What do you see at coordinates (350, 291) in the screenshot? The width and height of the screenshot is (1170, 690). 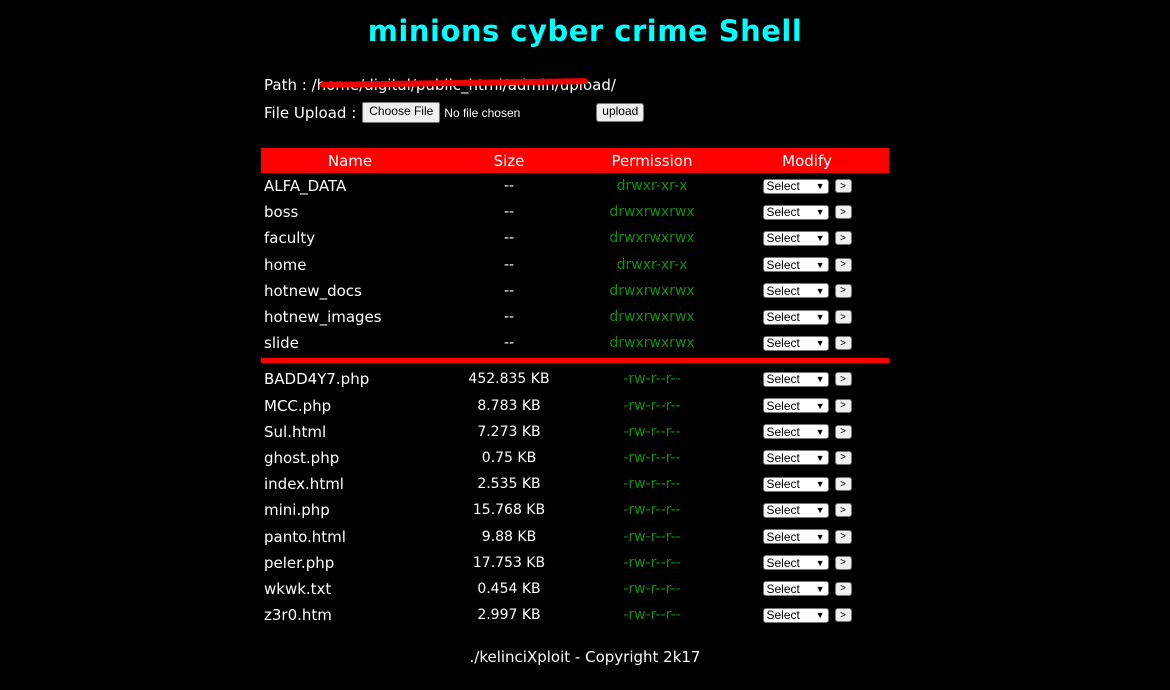 I see `item-name: hotnew_docs` at bounding box center [350, 291].